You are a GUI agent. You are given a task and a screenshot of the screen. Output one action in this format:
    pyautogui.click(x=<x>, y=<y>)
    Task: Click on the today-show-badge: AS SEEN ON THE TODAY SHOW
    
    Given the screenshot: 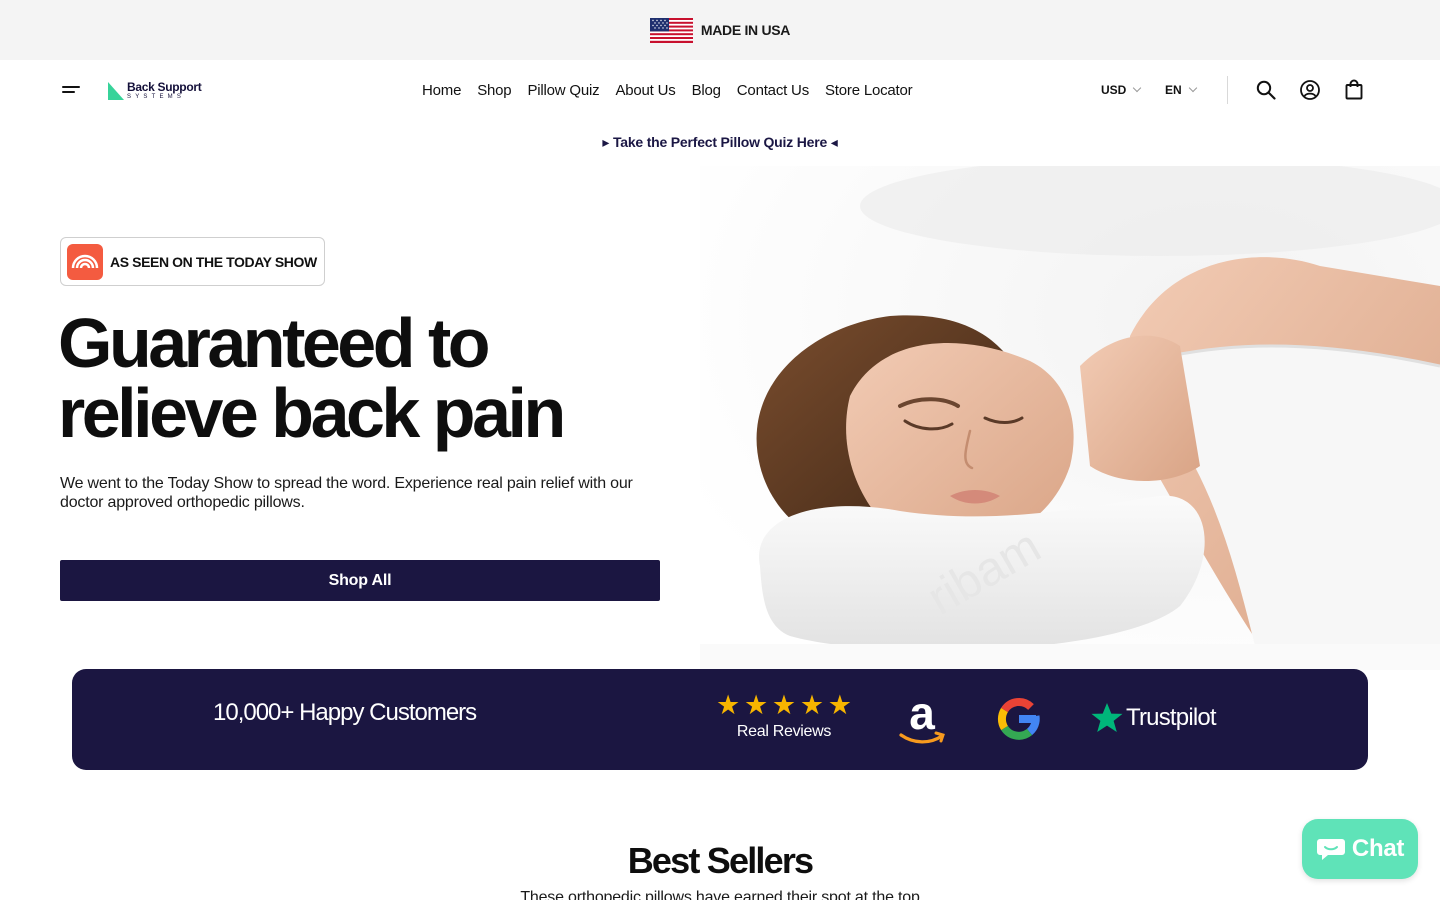 What is the action you would take?
    pyautogui.click(x=192, y=261)
    